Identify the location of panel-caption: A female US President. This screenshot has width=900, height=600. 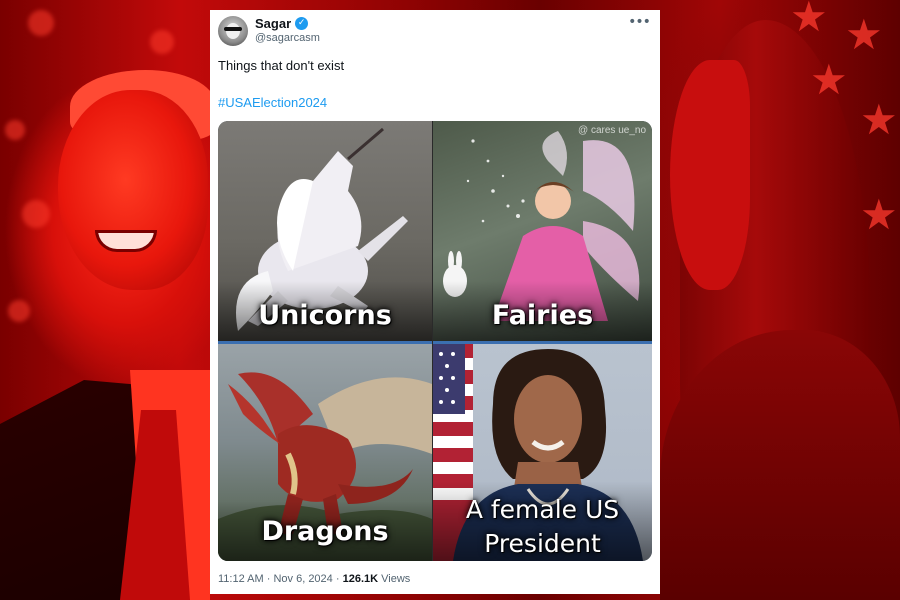
(542, 527).